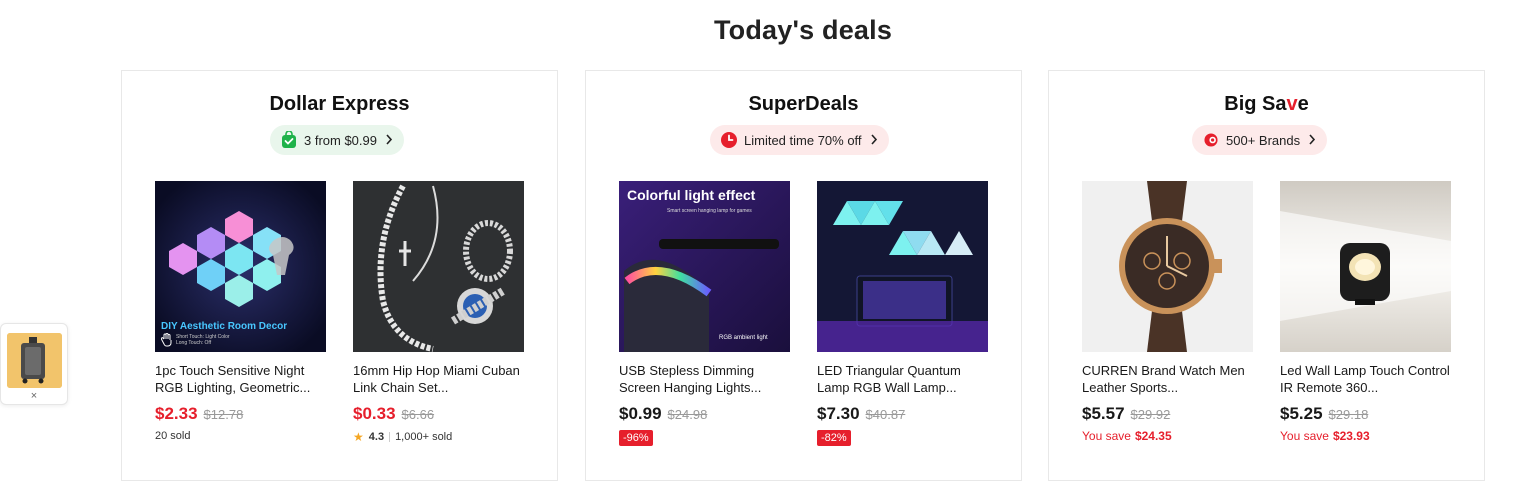 Image resolution: width=1536 pixels, height=503 pixels. What do you see at coordinates (1263, 140) in the screenshot?
I see `pill-label: 500+ Brands` at bounding box center [1263, 140].